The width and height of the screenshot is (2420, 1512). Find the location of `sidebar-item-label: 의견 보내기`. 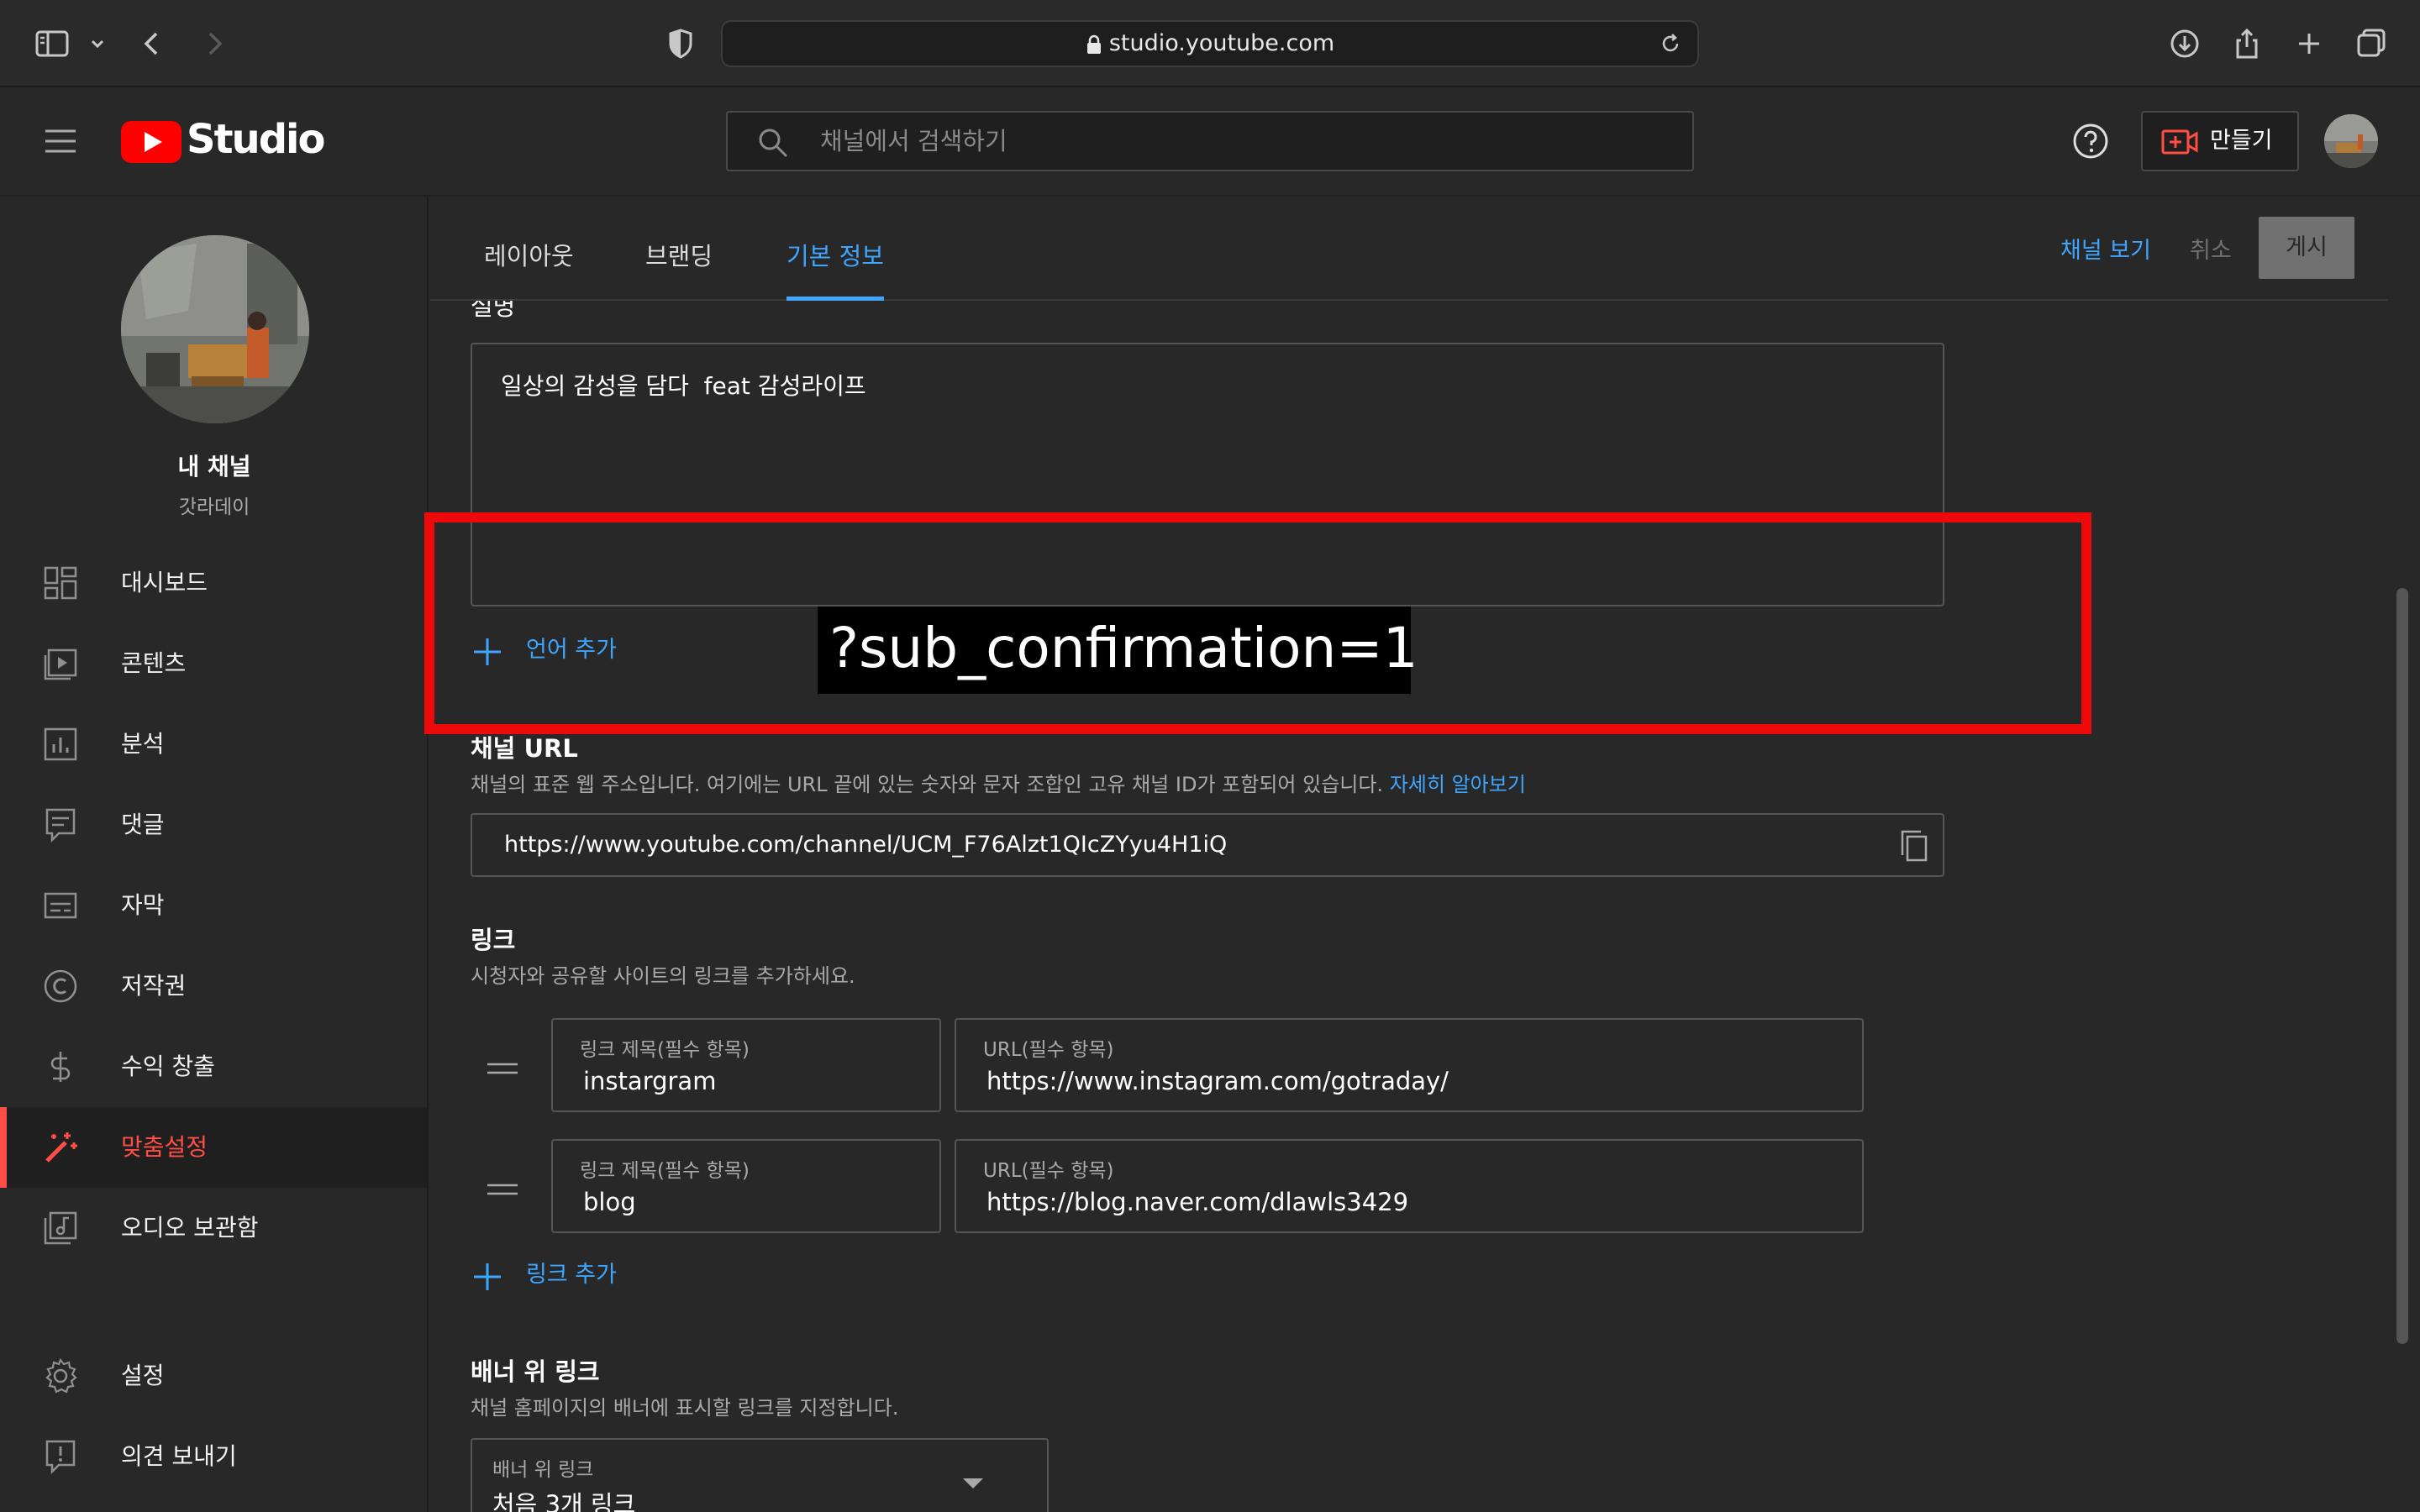

sidebar-item-label: 의견 보내기 is located at coordinates (179, 1456).